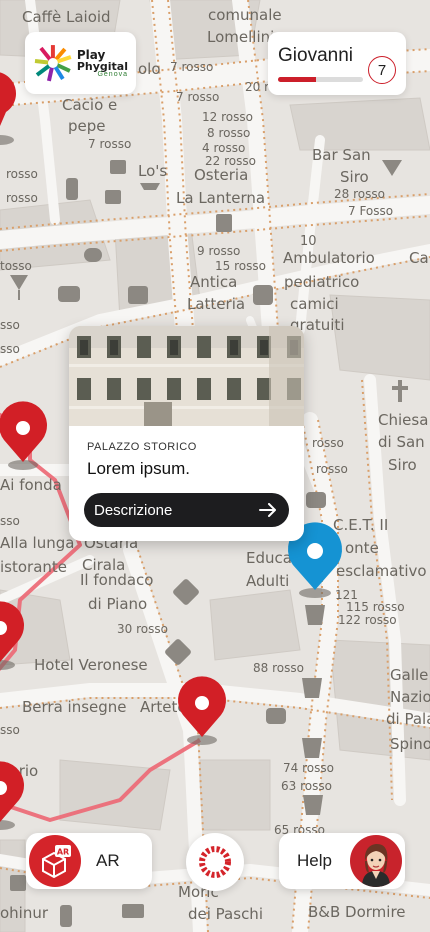 The width and height of the screenshot is (430, 932). Describe the element at coordinates (267, 581) in the screenshot. I see `map-label: Adulti` at that location.